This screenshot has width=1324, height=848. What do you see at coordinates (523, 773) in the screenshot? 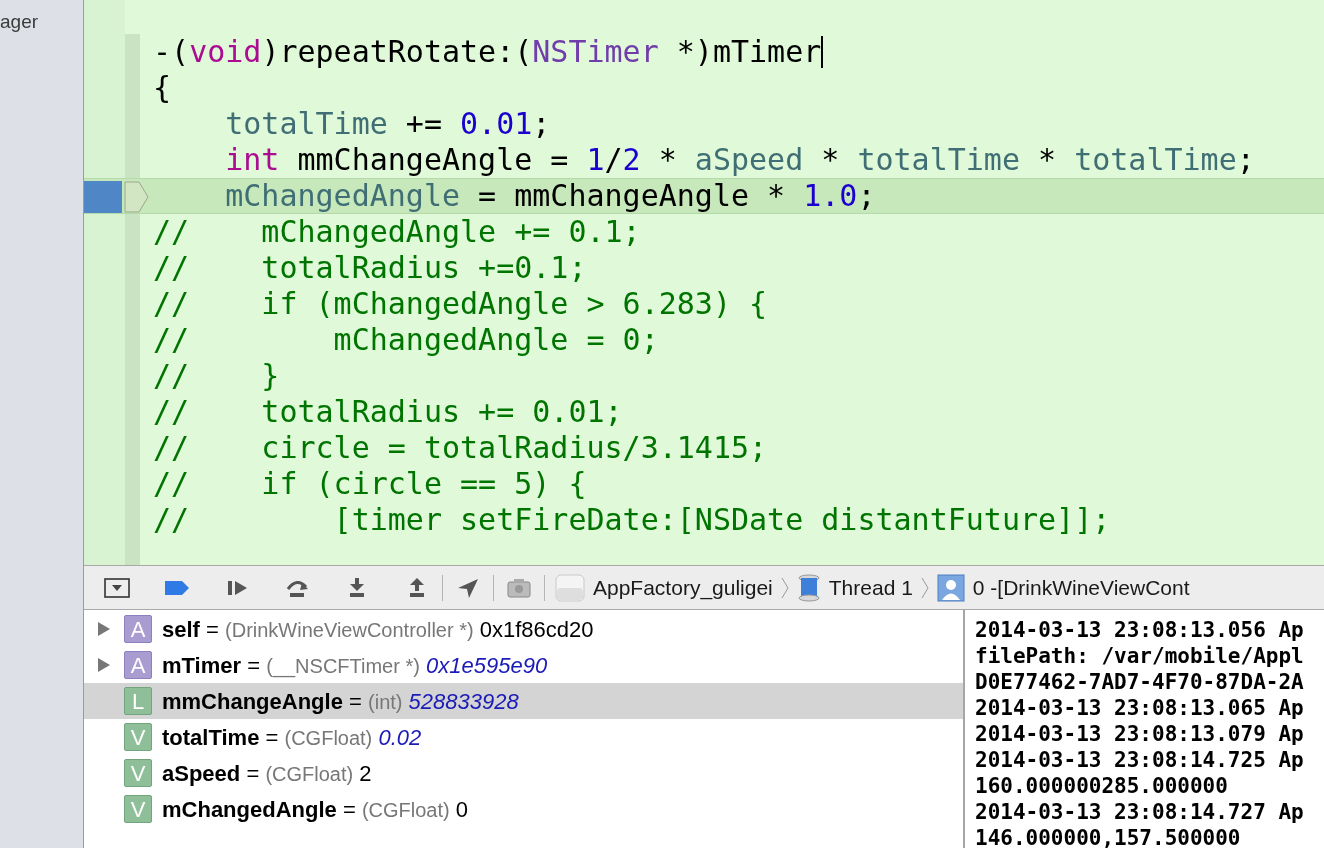
I see `variable-row: V aSpeed = (CGFloat) 2` at bounding box center [523, 773].